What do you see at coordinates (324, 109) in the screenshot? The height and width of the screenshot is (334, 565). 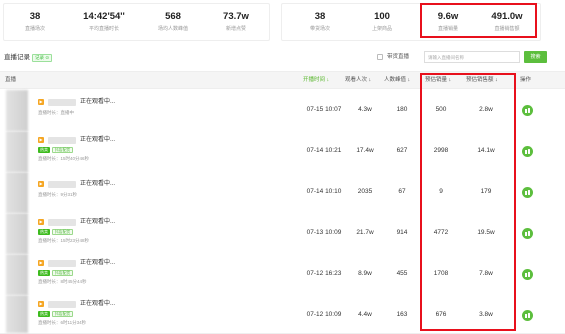 I see `start-time: 07-15 10:07` at bounding box center [324, 109].